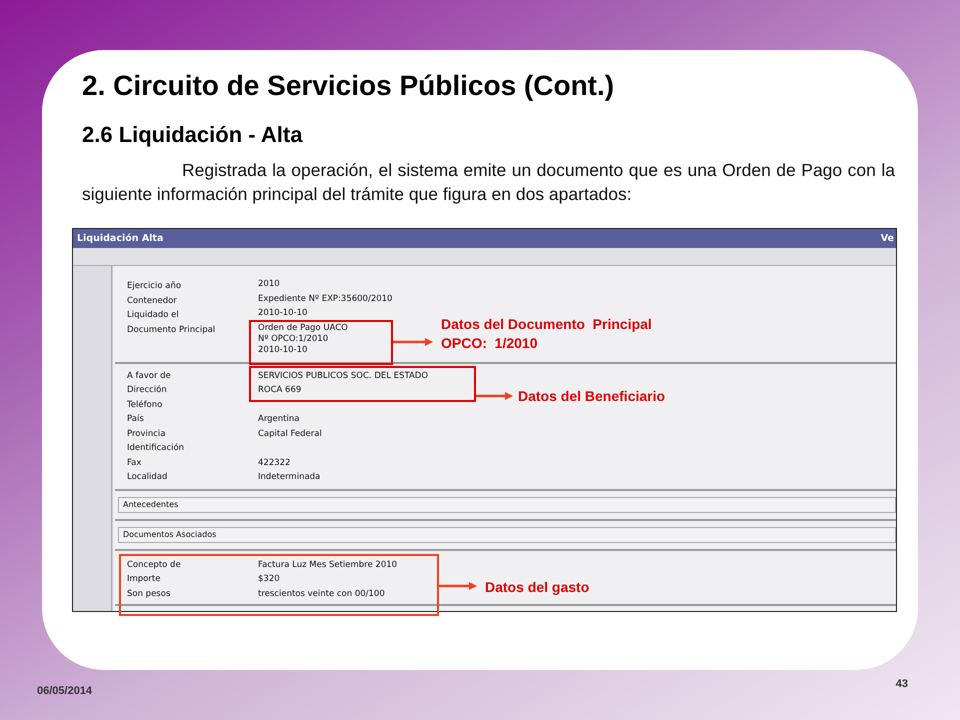 This screenshot has height=720, width=960. I want to click on callout-label: Datos del gasto, so click(537, 587).